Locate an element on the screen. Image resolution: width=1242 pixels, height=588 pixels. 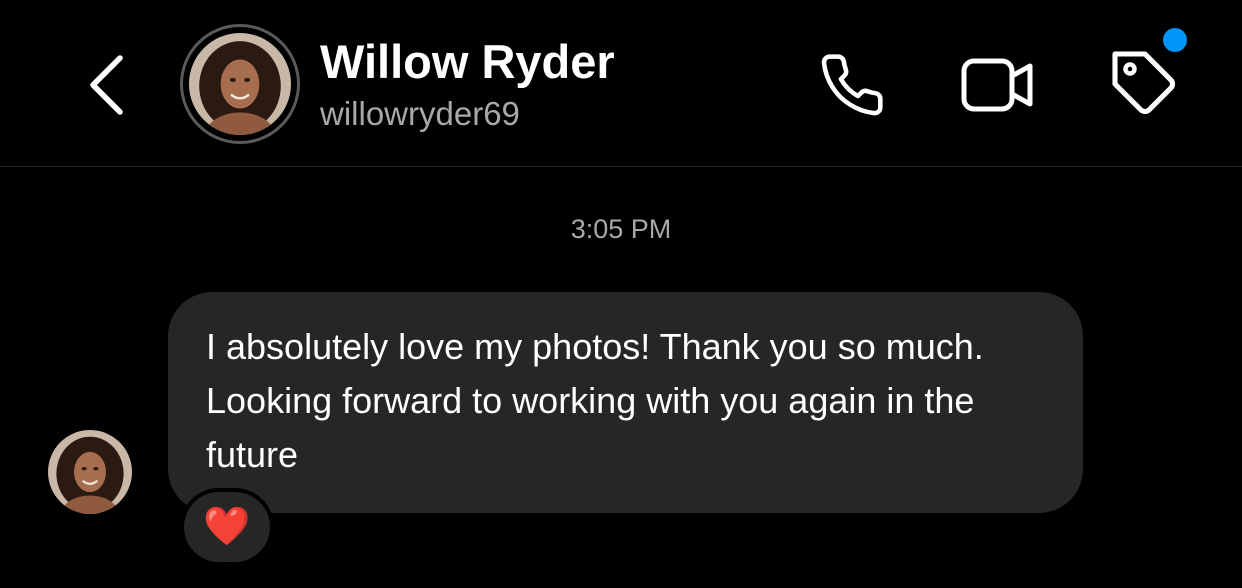
contact-info: Willow Ryder willowryder69 is located at coordinates (467, 85).